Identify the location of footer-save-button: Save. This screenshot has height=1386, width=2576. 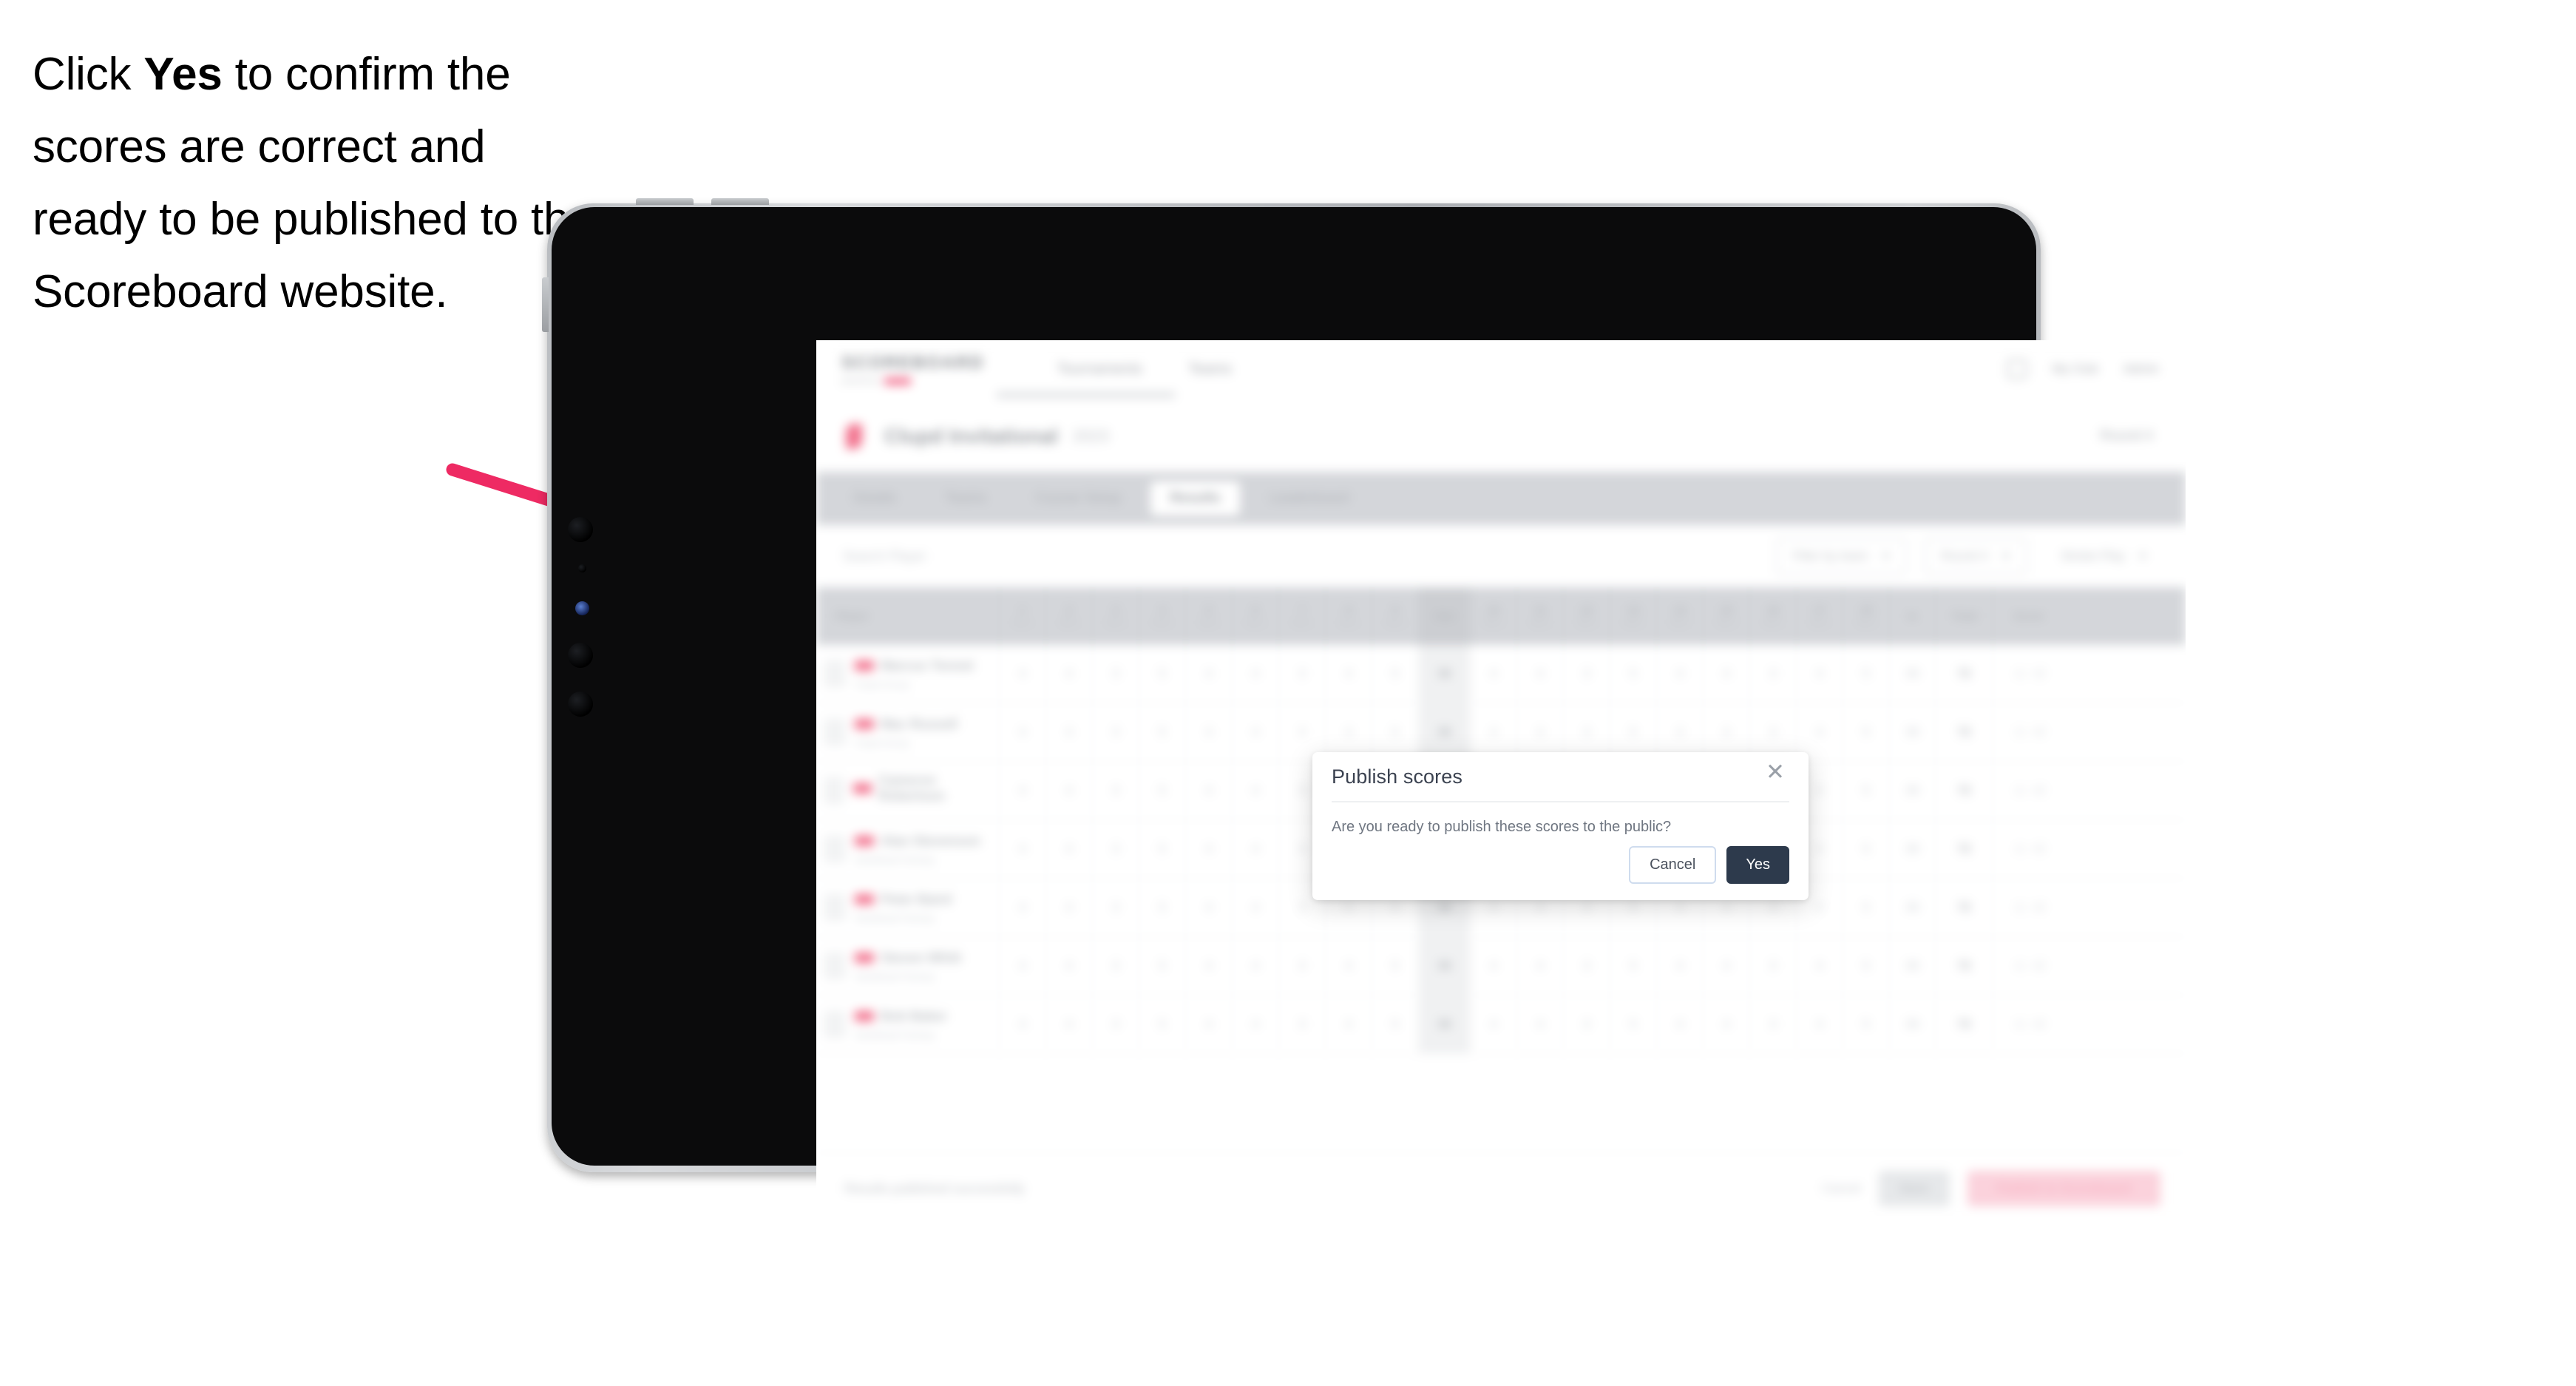
(1914, 1188).